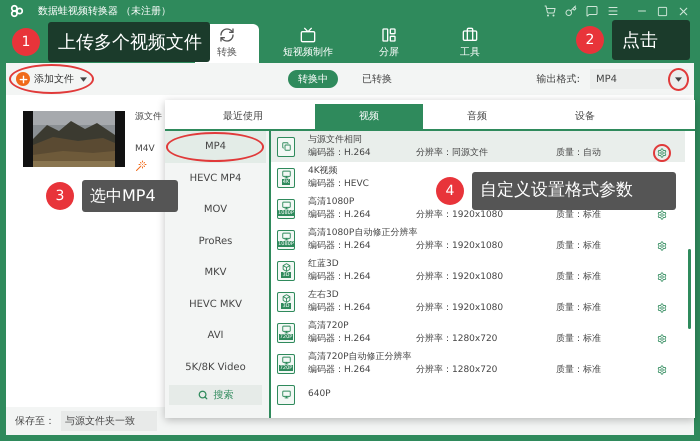 The width and height of the screenshot is (700, 441). Describe the element at coordinates (130, 196) in the screenshot. I see `callout-tooltip: 选中MP4` at that location.